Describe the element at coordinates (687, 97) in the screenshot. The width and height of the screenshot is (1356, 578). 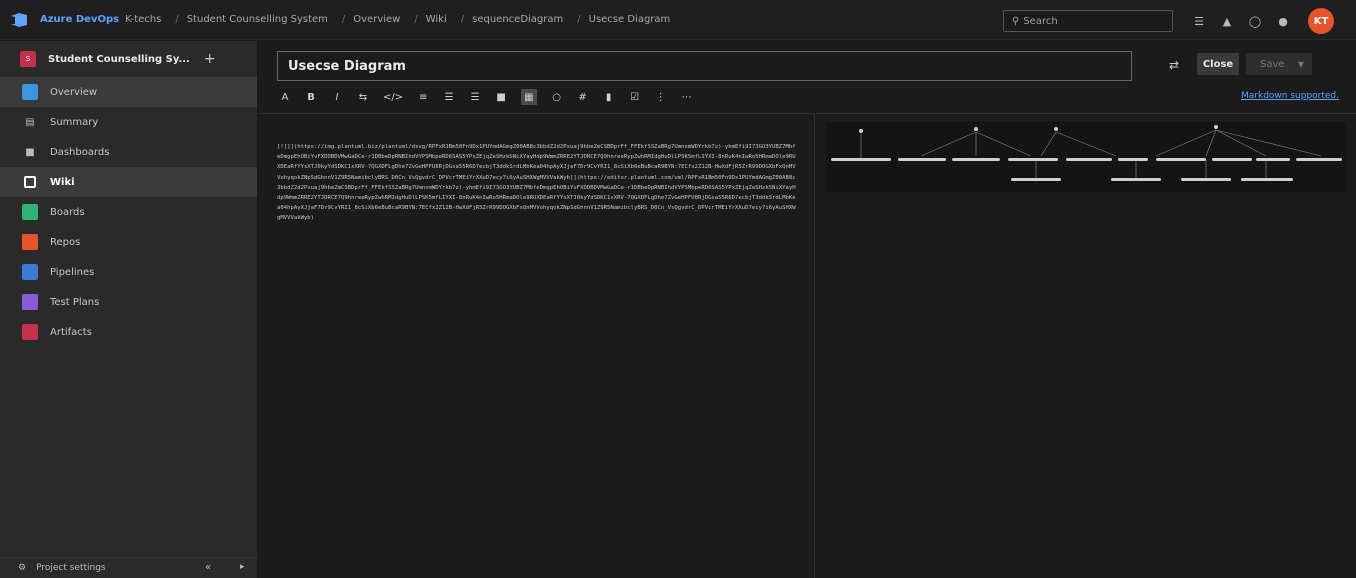
I see `more-options-icon: ⋯` at that location.